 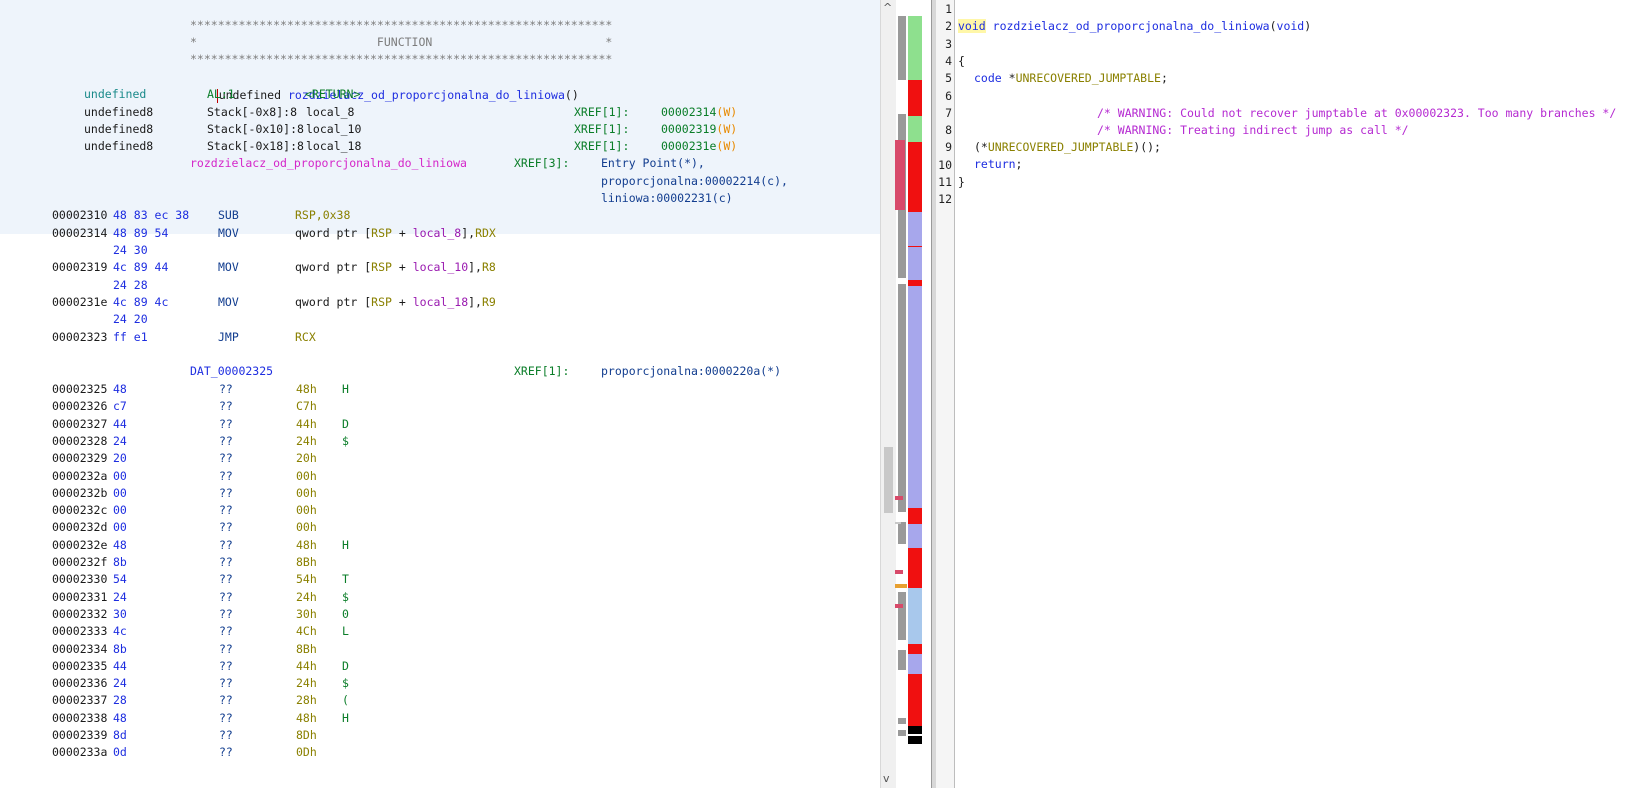 I want to click on var-xref-address: 00002314(W), so click(x=699, y=112).